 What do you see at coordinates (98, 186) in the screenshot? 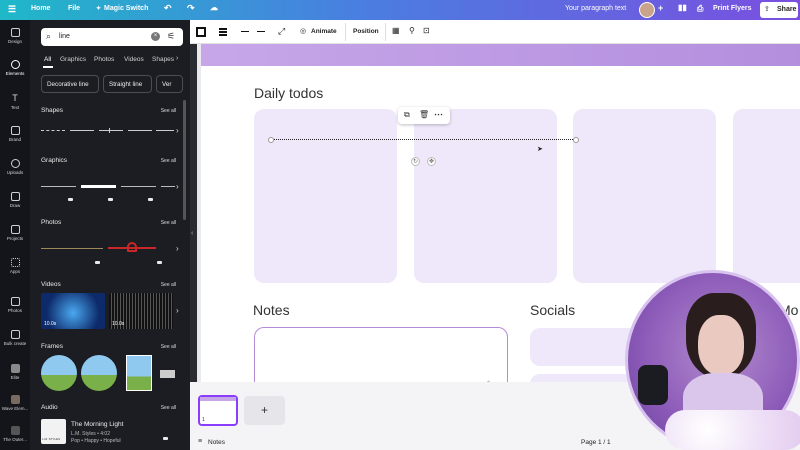
I see `graphic-thick-line` at bounding box center [98, 186].